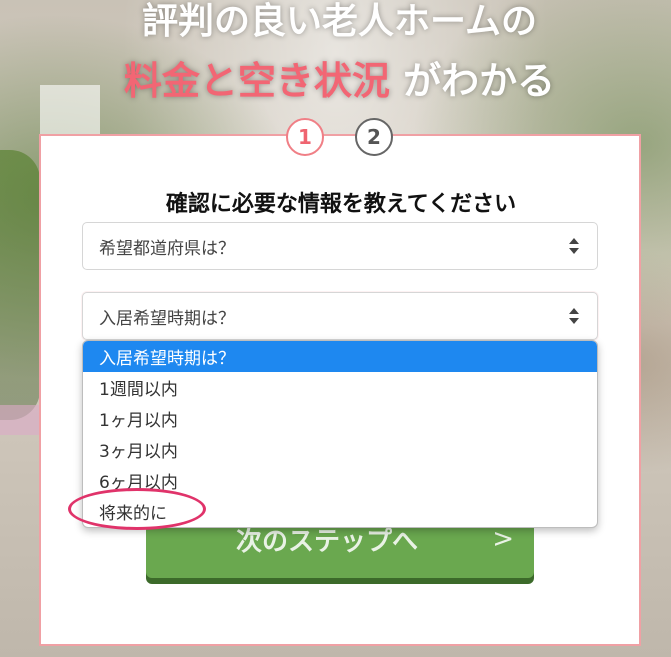 This screenshot has width=671, height=657. I want to click on bg-shelf, so click(20, 420).